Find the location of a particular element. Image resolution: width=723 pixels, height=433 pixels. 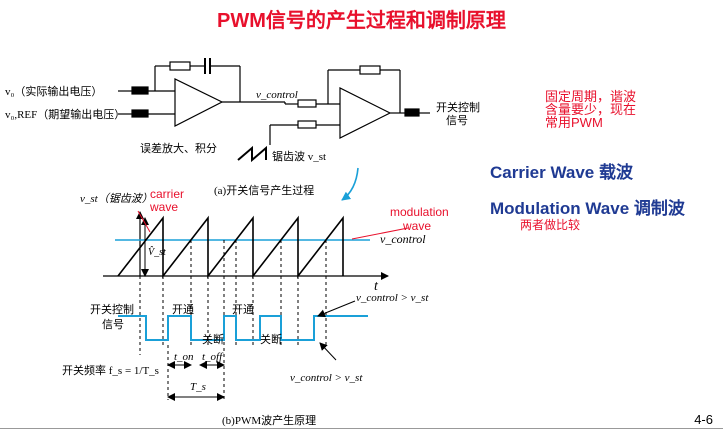

transition-arrow is located at coordinates (350, 184).